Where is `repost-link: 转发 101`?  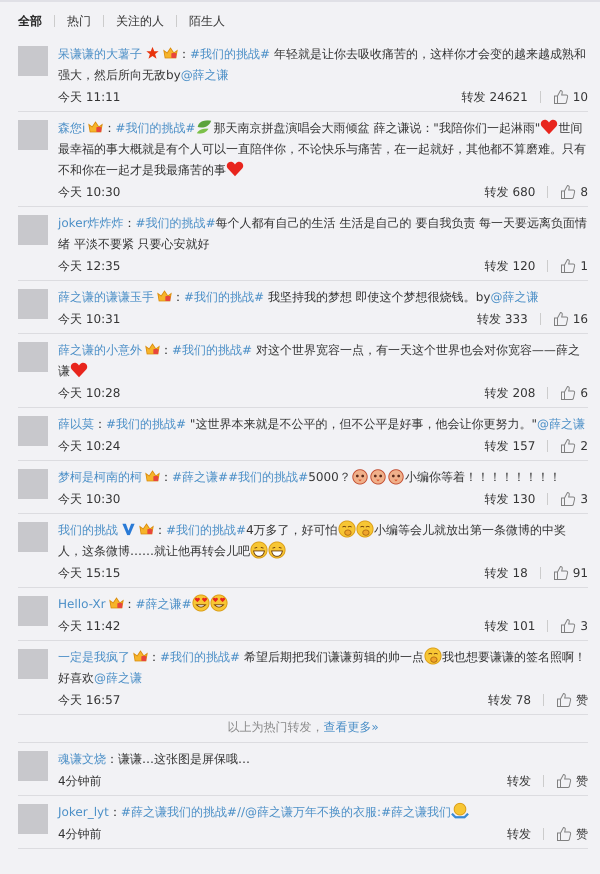 repost-link: 转发 101 is located at coordinates (510, 626).